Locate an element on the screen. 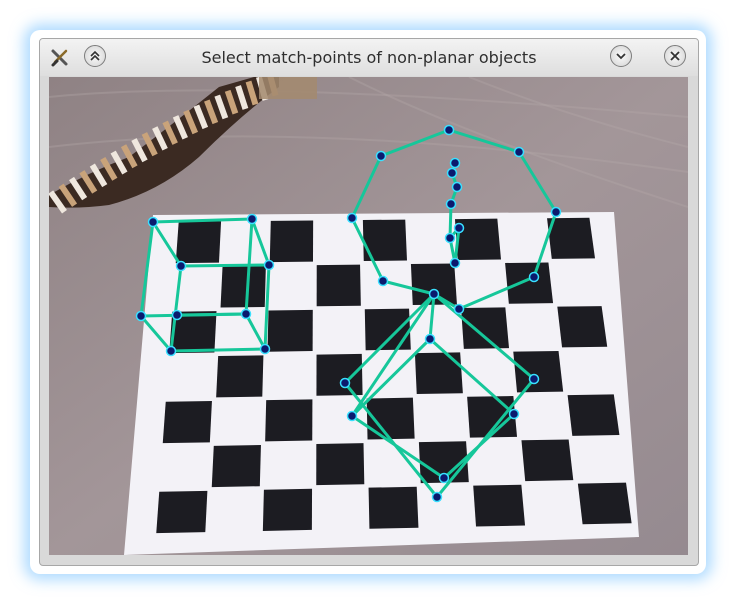 Image resolution: width=736 pixels, height=603 pixels. box-corner is located at coordinates (288, 88).